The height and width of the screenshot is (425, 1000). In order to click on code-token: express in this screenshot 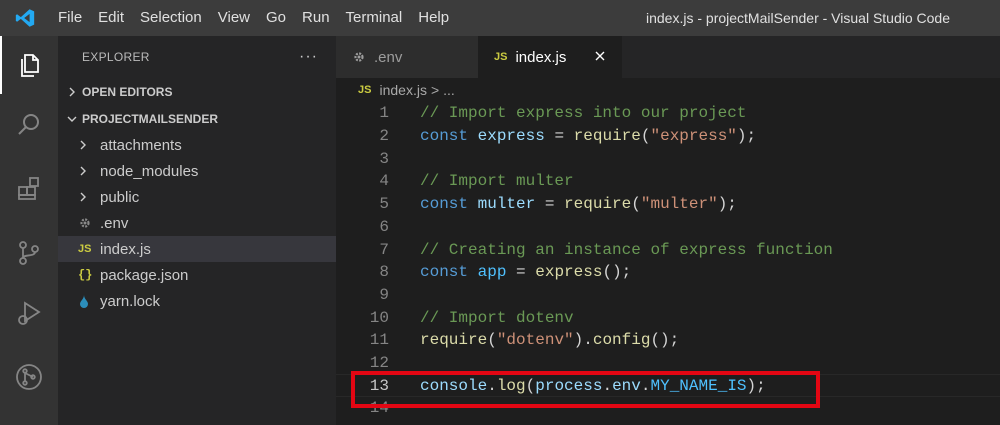, I will do `click(511, 136)`.